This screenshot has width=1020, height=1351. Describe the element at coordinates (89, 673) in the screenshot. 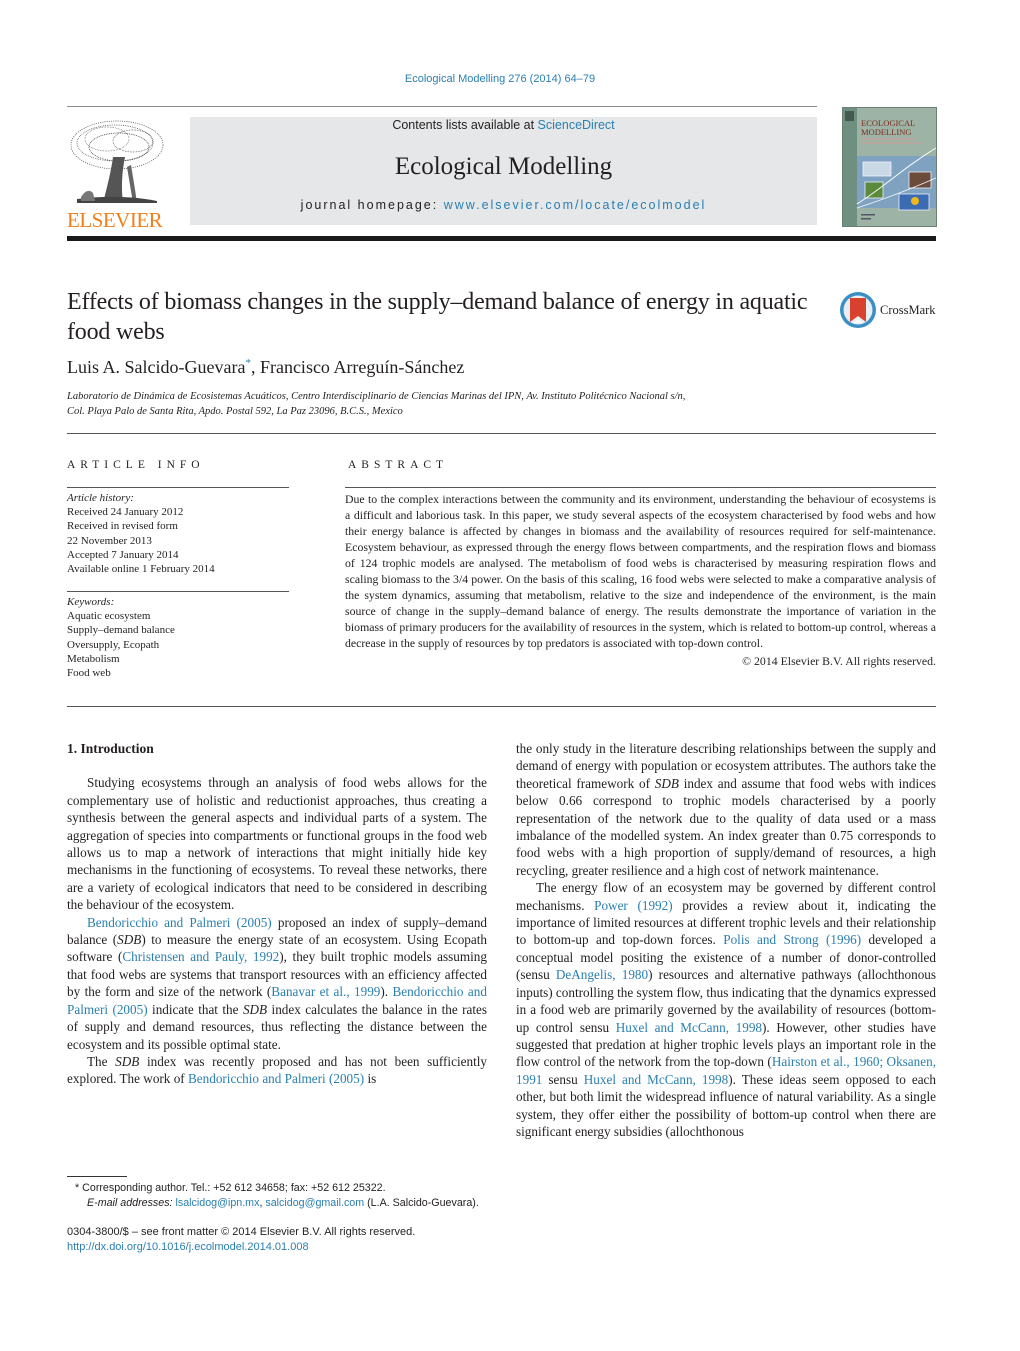

I see `keyword: Food web` at that location.